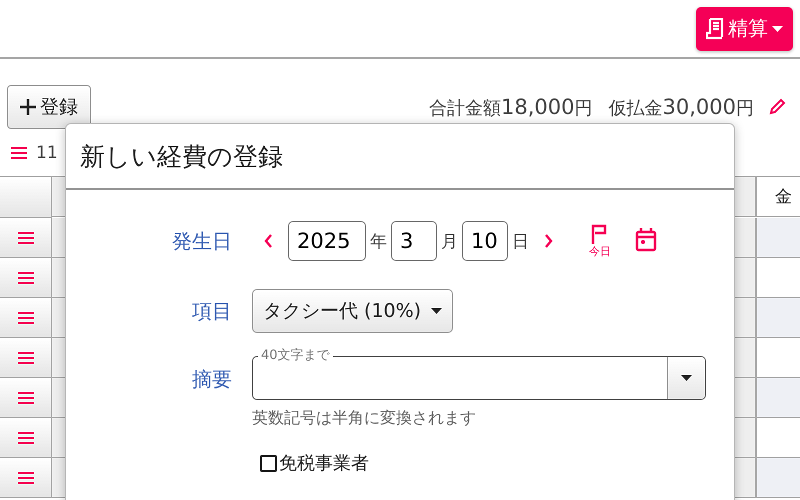 Image resolution: width=800 pixels, height=500 pixels. What do you see at coordinates (28, 107) in the screenshot?
I see `plus-icon` at bounding box center [28, 107].